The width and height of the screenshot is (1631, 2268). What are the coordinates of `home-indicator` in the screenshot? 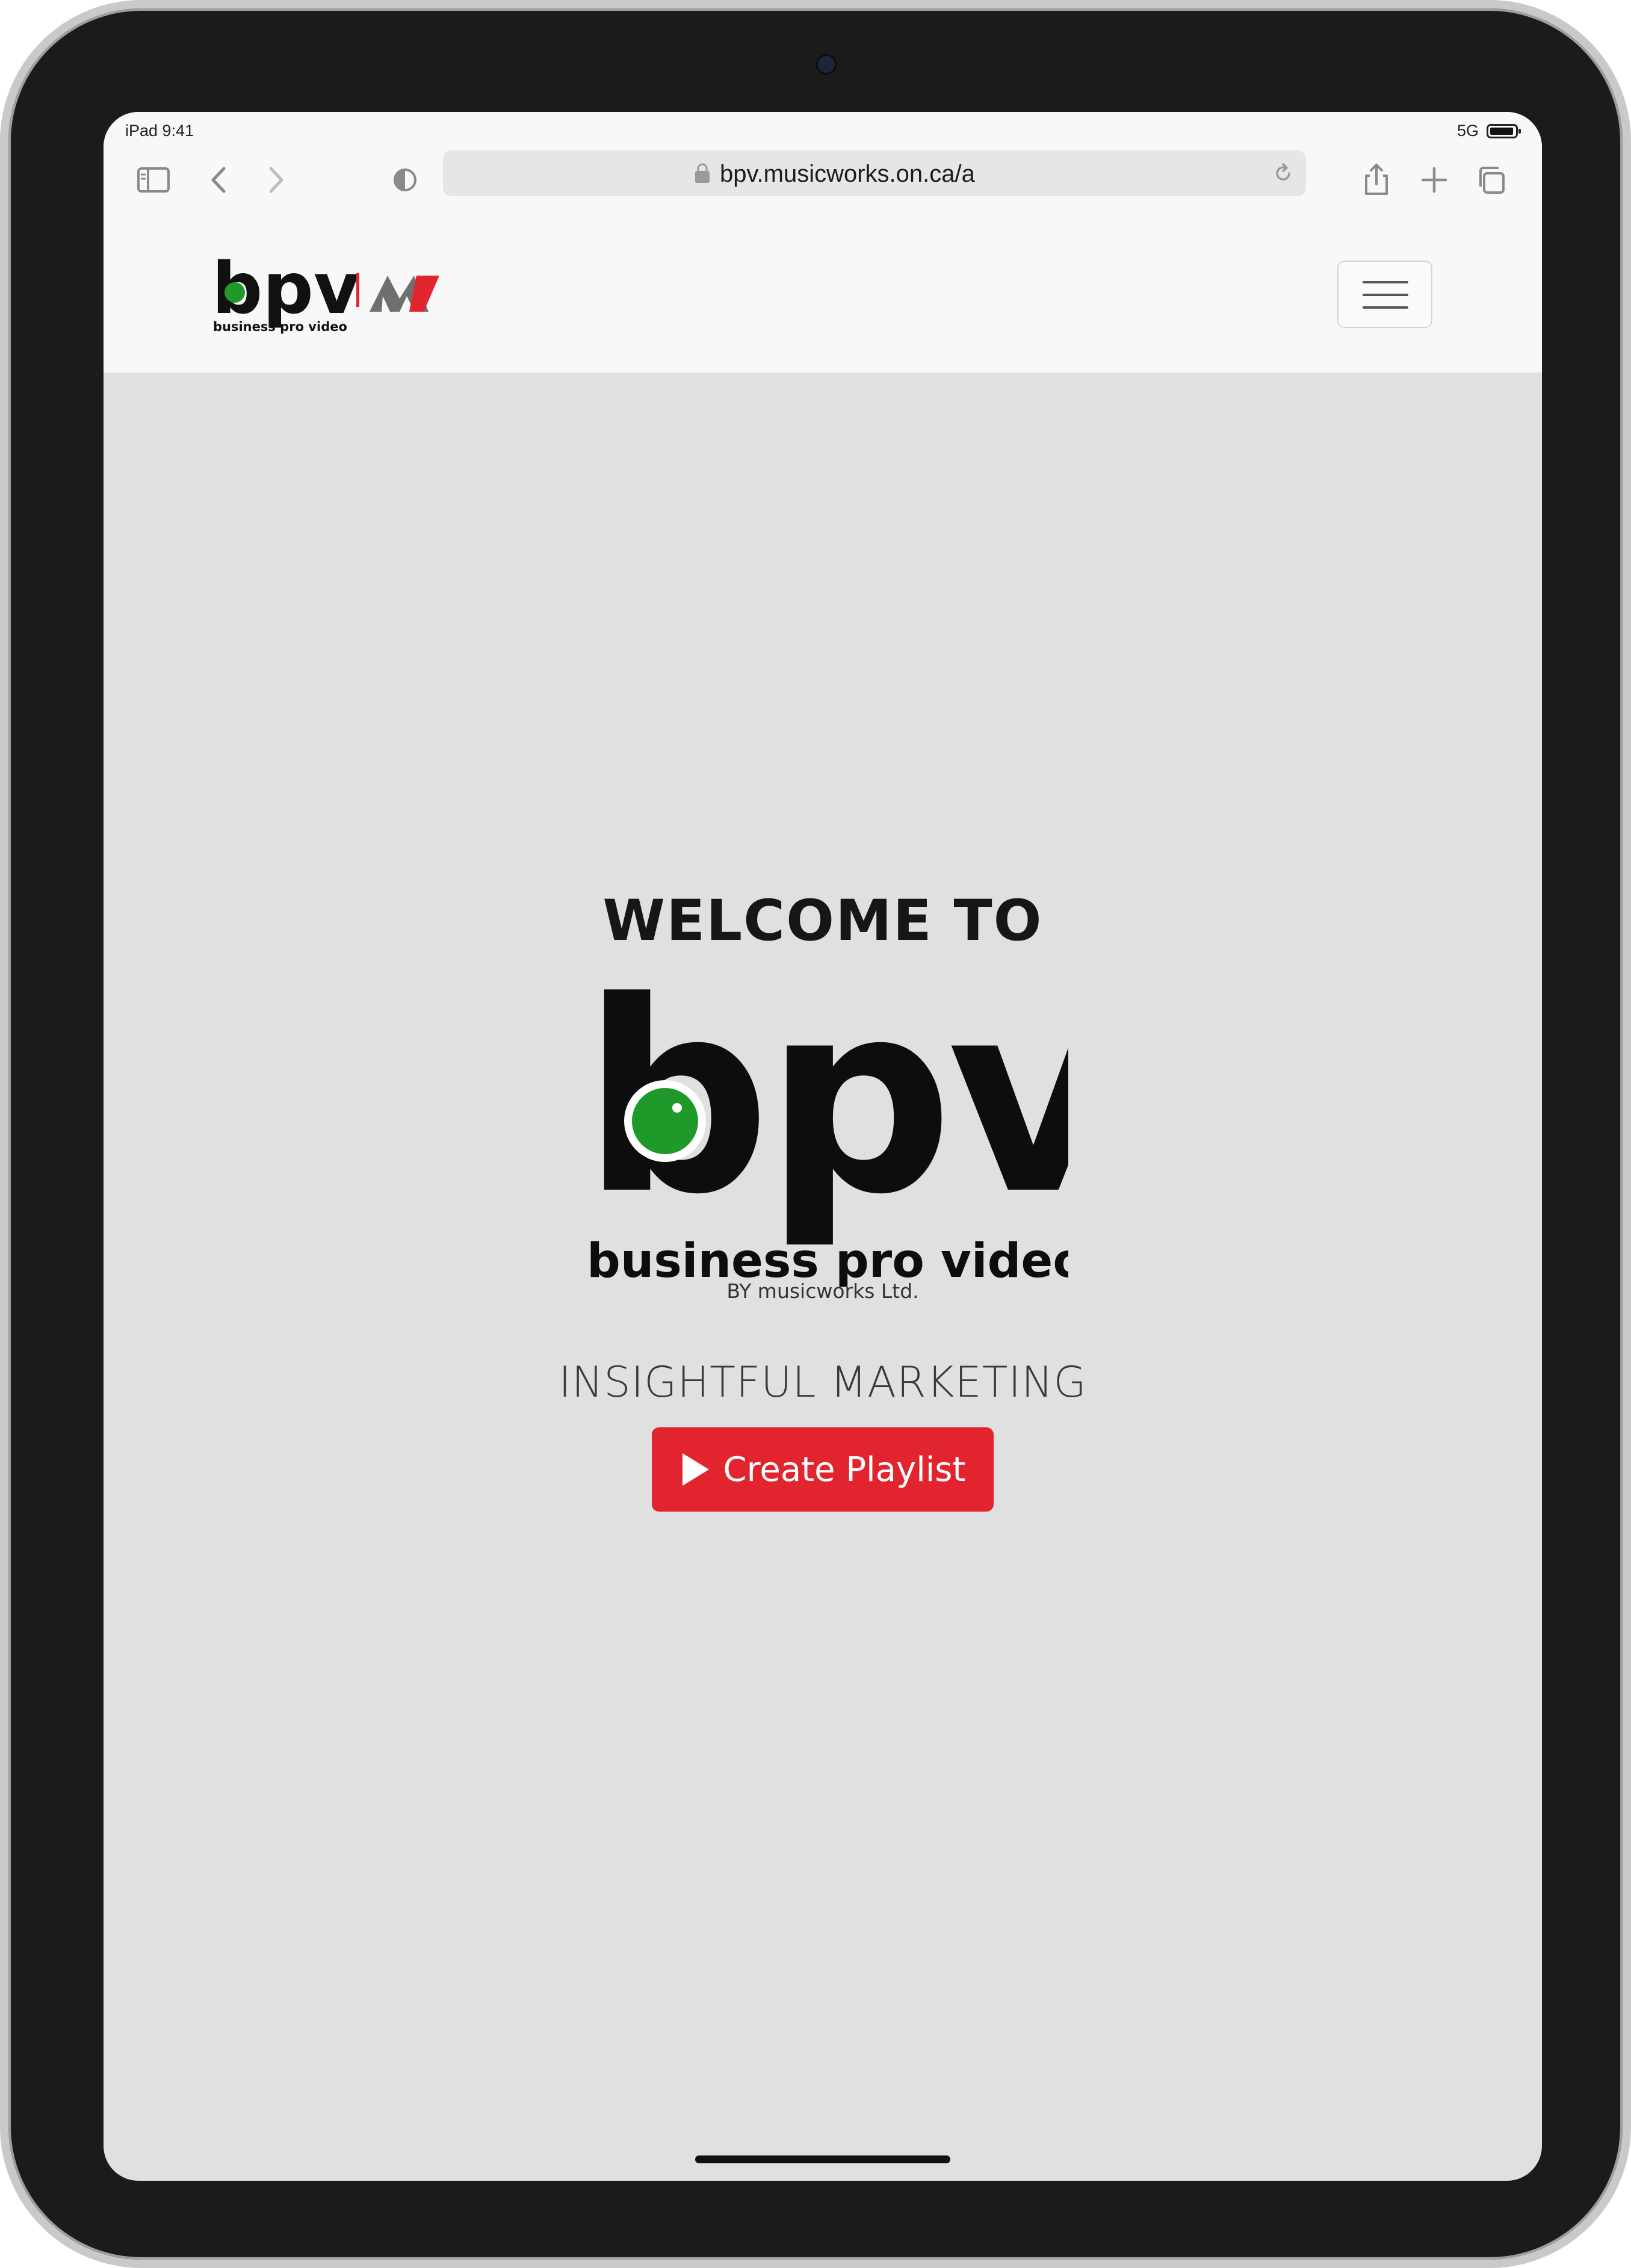 It's located at (822, 2159).